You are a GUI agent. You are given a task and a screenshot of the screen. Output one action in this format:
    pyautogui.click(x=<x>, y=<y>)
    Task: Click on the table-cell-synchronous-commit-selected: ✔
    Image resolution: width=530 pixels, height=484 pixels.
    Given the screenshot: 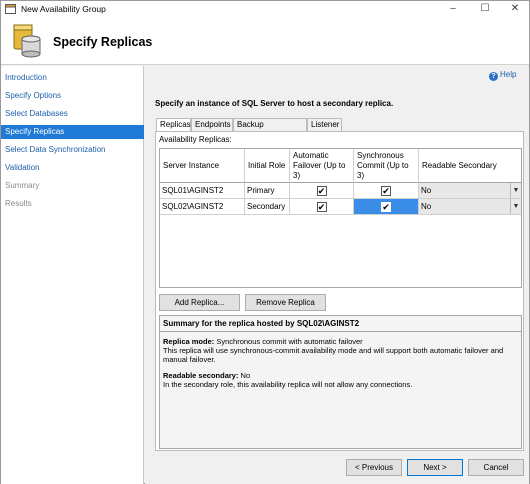 What is the action you would take?
    pyautogui.click(x=386, y=207)
    